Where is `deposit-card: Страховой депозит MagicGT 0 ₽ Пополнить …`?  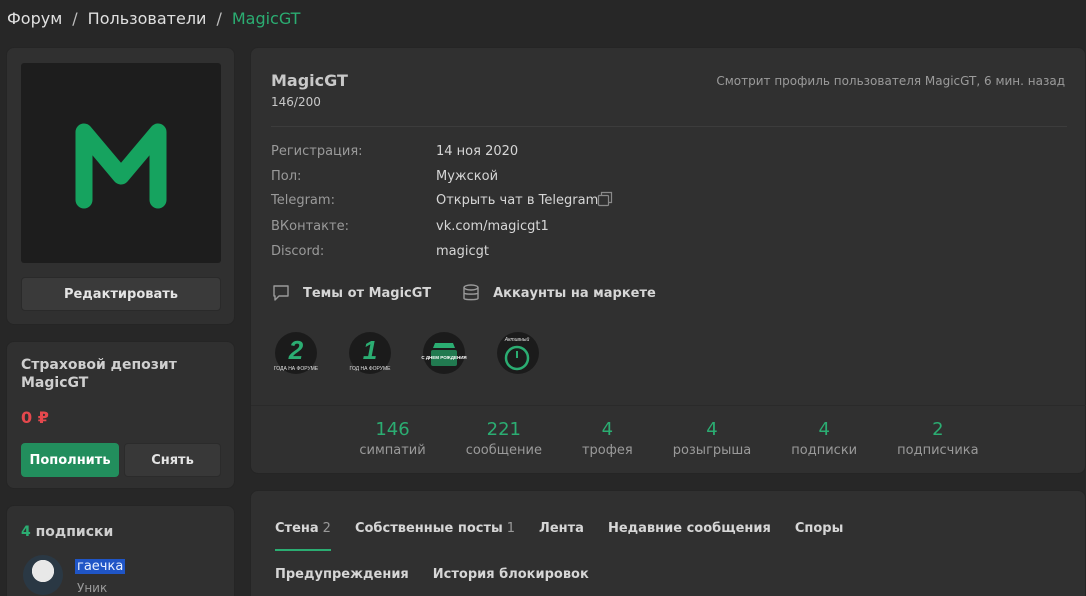 deposit-card: Страховой депозит MagicGT 0 ₽ Пополнить … is located at coordinates (120, 415).